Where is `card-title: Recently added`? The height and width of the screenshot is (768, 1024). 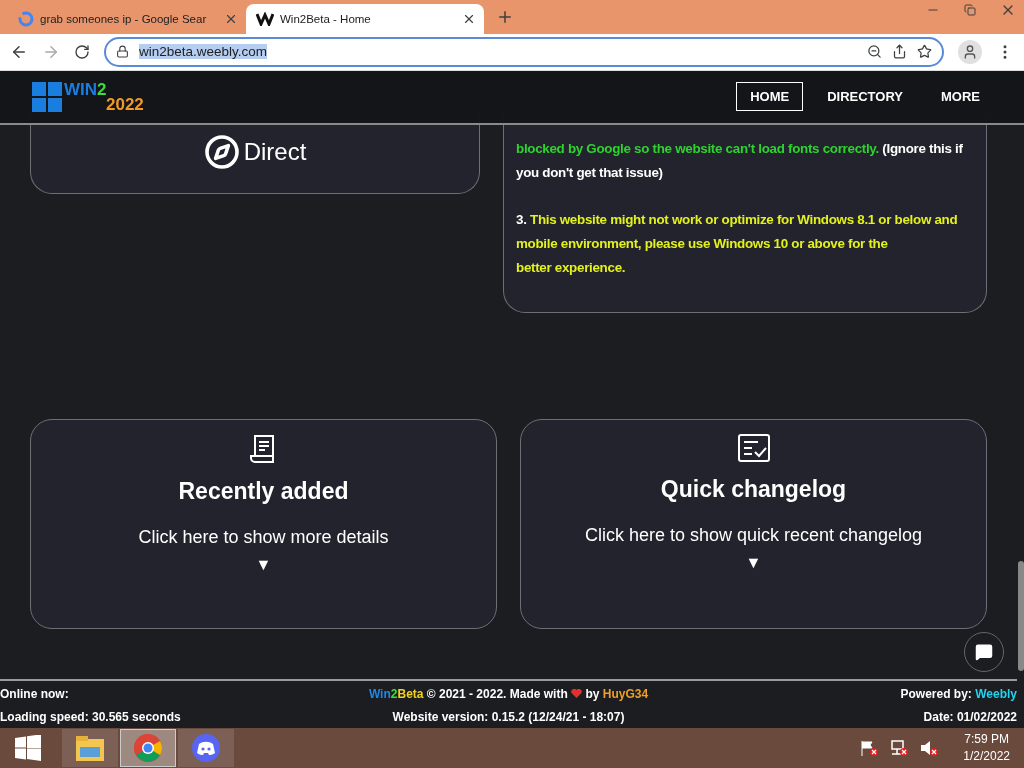 card-title: Recently added is located at coordinates (263, 491).